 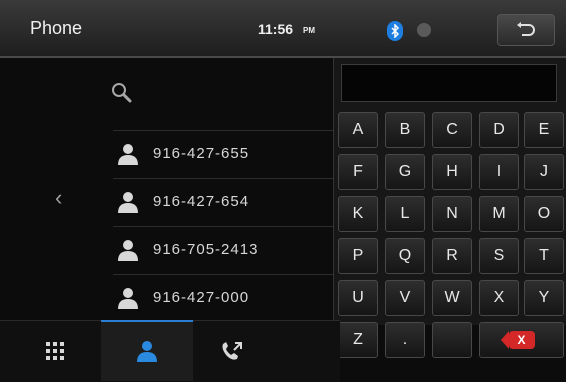 What do you see at coordinates (405, 256) in the screenshot?
I see `key: Q` at bounding box center [405, 256].